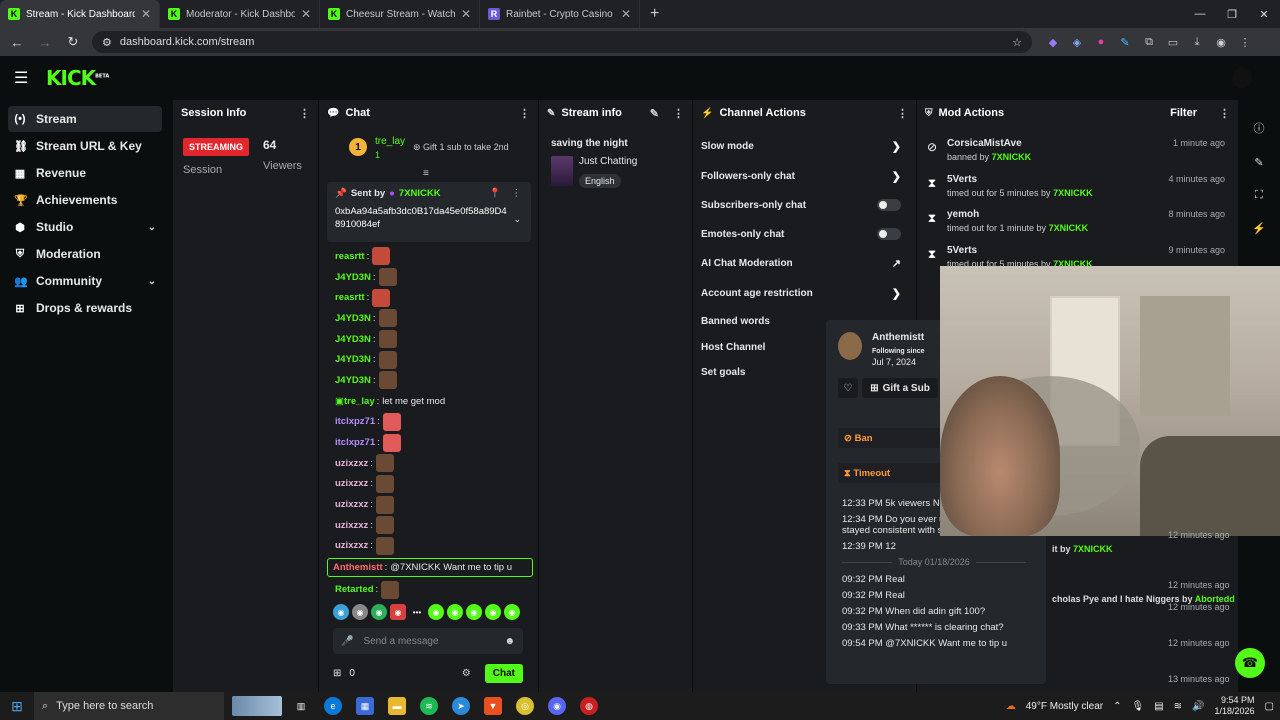 The height and width of the screenshot is (720, 1280). What do you see at coordinates (848, 388) in the screenshot?
I see `heart-icon: ♡` at bounding box center [848, 388].